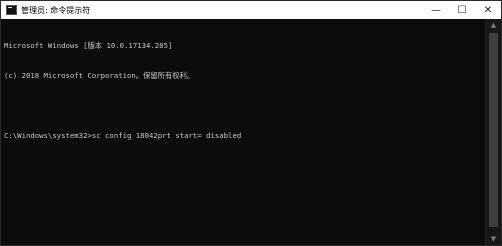 This screenshot has height=246, width=502. Describe the element at coordinates (436, 10) in the screenshot. I see `minimize-icon: —` at that location.